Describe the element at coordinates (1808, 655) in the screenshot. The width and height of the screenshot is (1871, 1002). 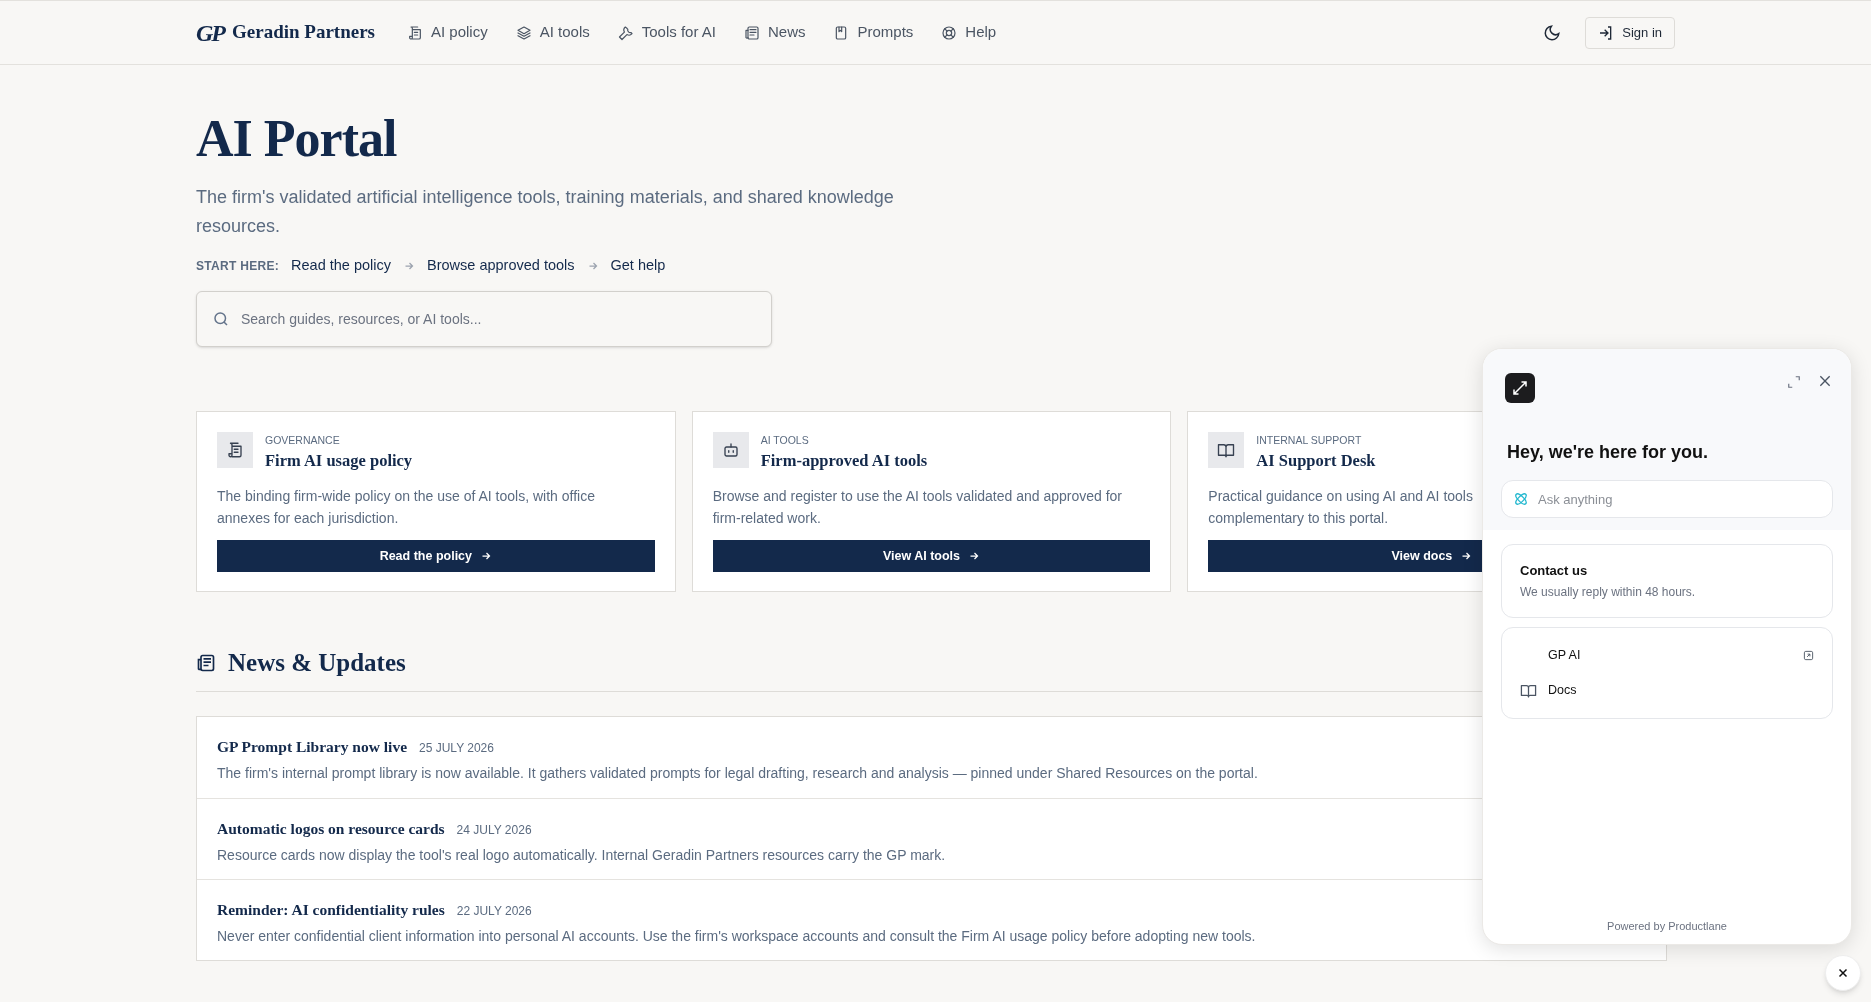
I see `external-link-icon` at that location.